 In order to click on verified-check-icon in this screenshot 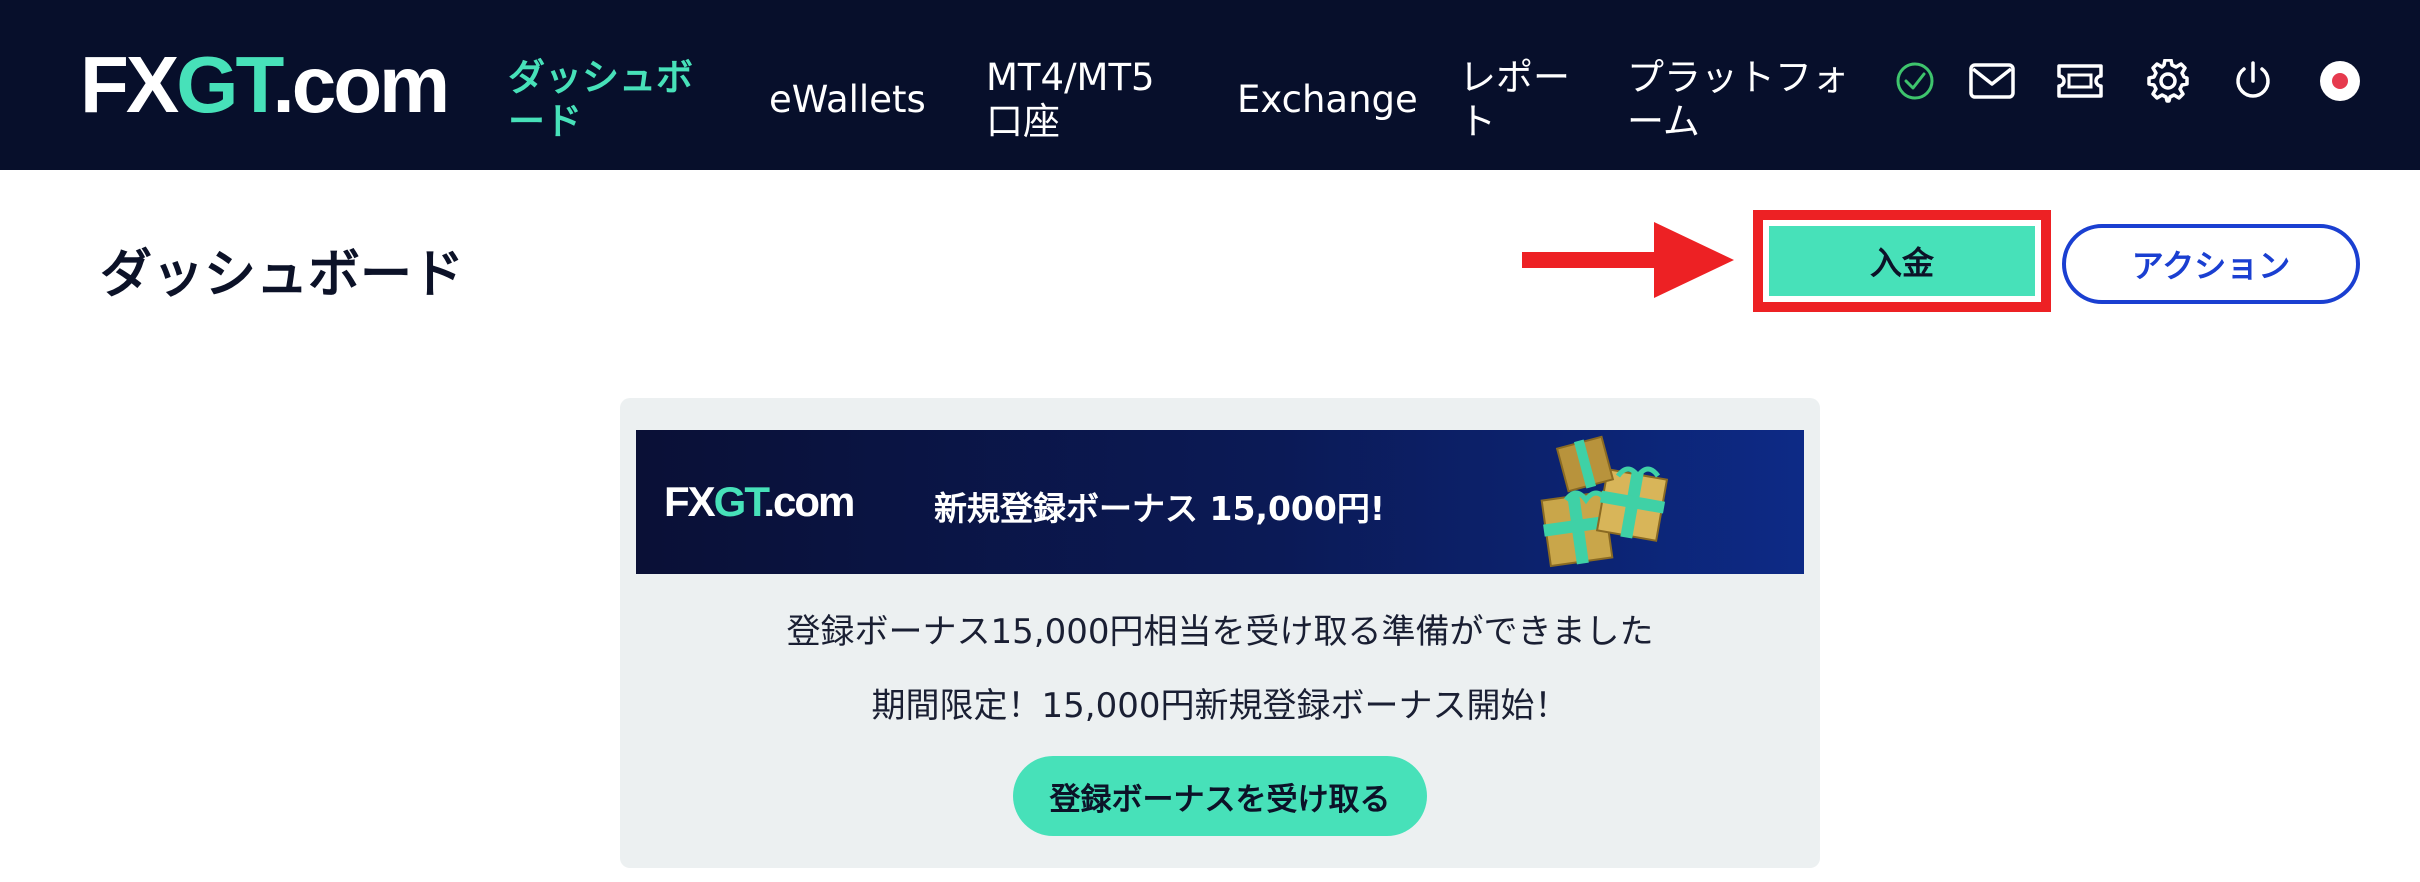, I will do `click(1915, 81)`.